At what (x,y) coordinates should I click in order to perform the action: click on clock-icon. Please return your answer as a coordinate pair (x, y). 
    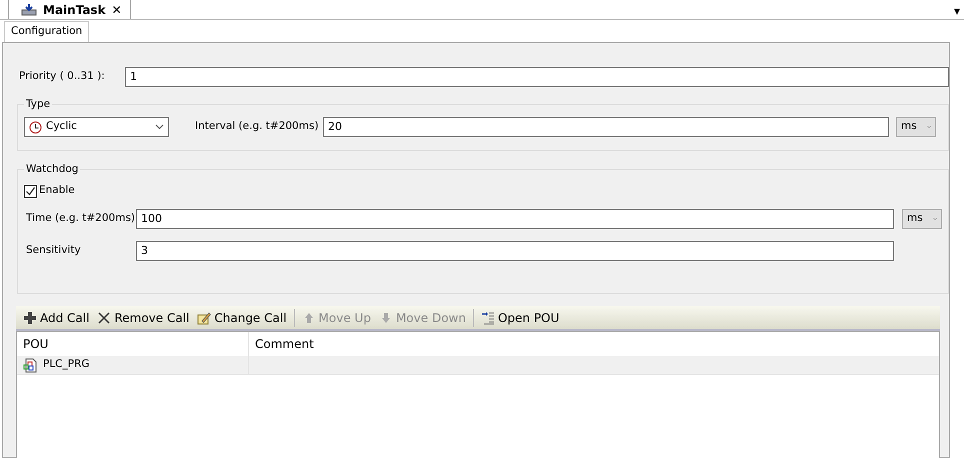
    Looking at the image, I should click on (35, 127).